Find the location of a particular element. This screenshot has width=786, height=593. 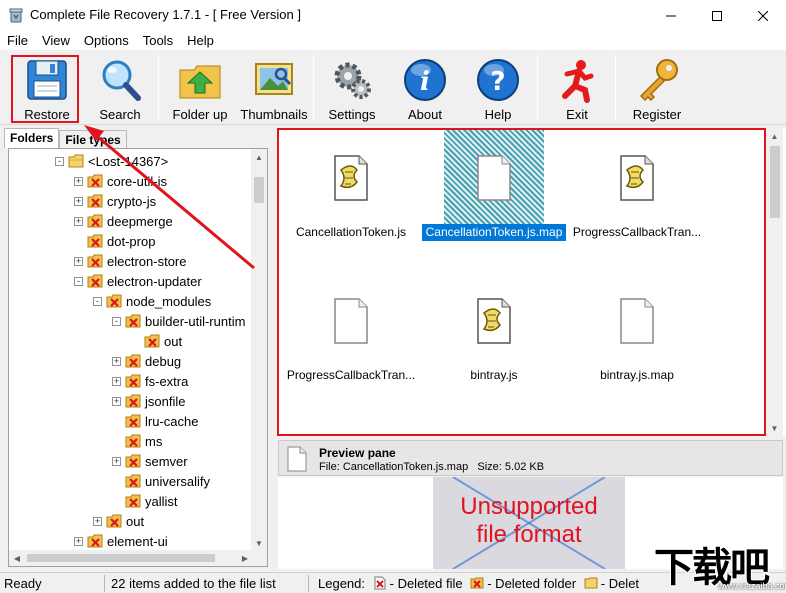

file-list-scroll-thumb is located at coordinates (775, 182).